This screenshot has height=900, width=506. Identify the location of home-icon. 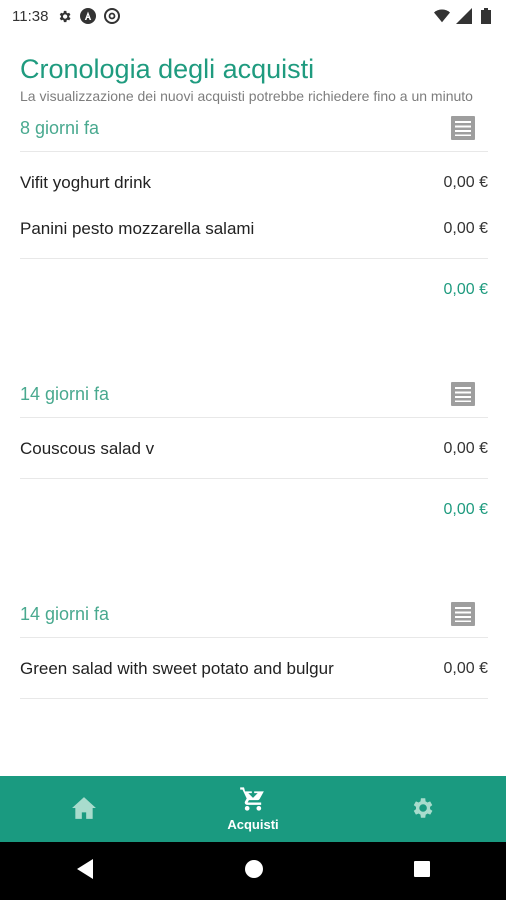
(84, 809).